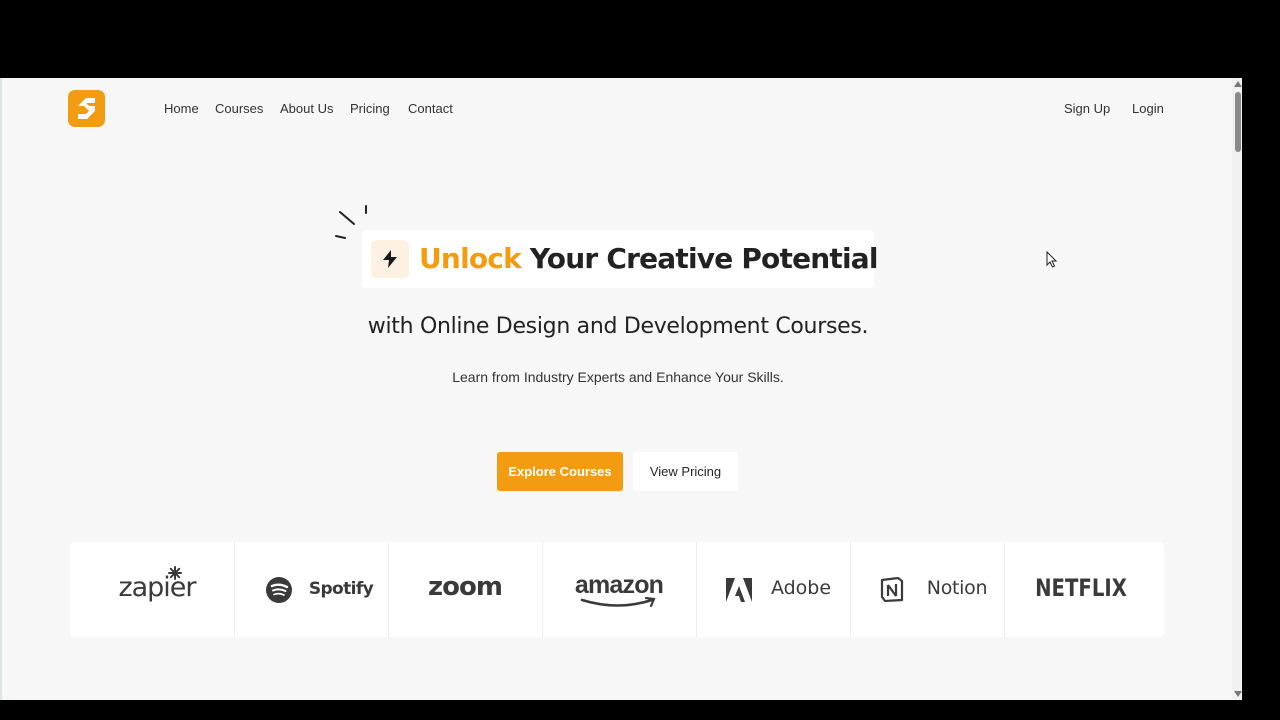 The width and height of the screenshot is (1280, 720). I want to click on bolt-badge, so click(390, 259).